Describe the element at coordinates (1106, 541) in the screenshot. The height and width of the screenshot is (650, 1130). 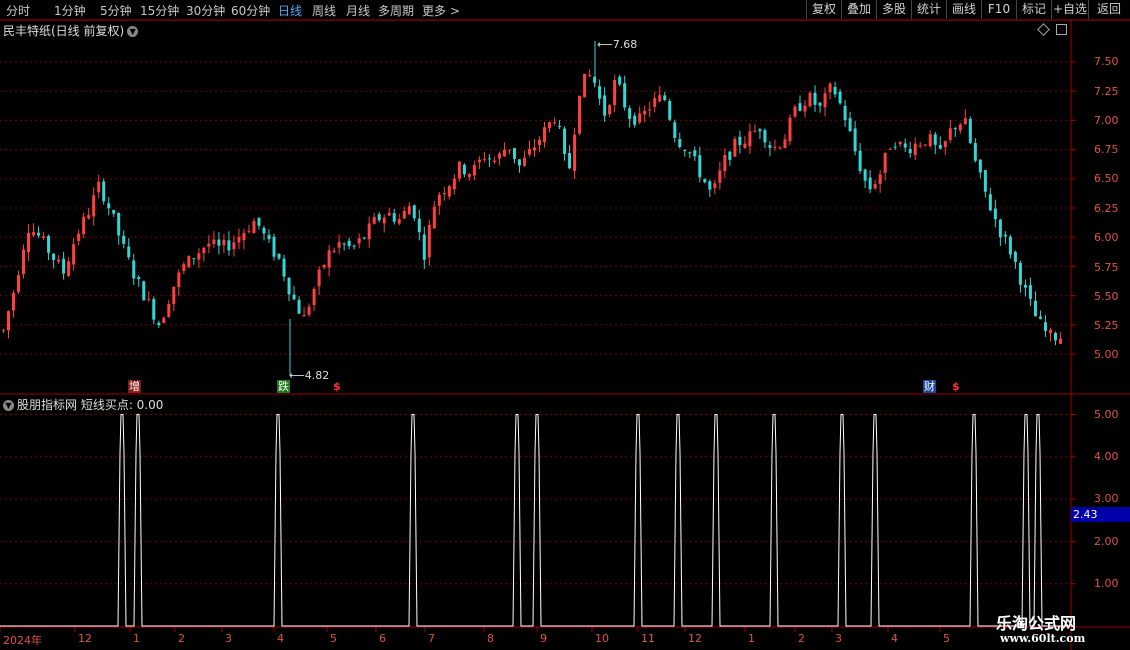
I see `indicator-tick: 2.00` at that location.